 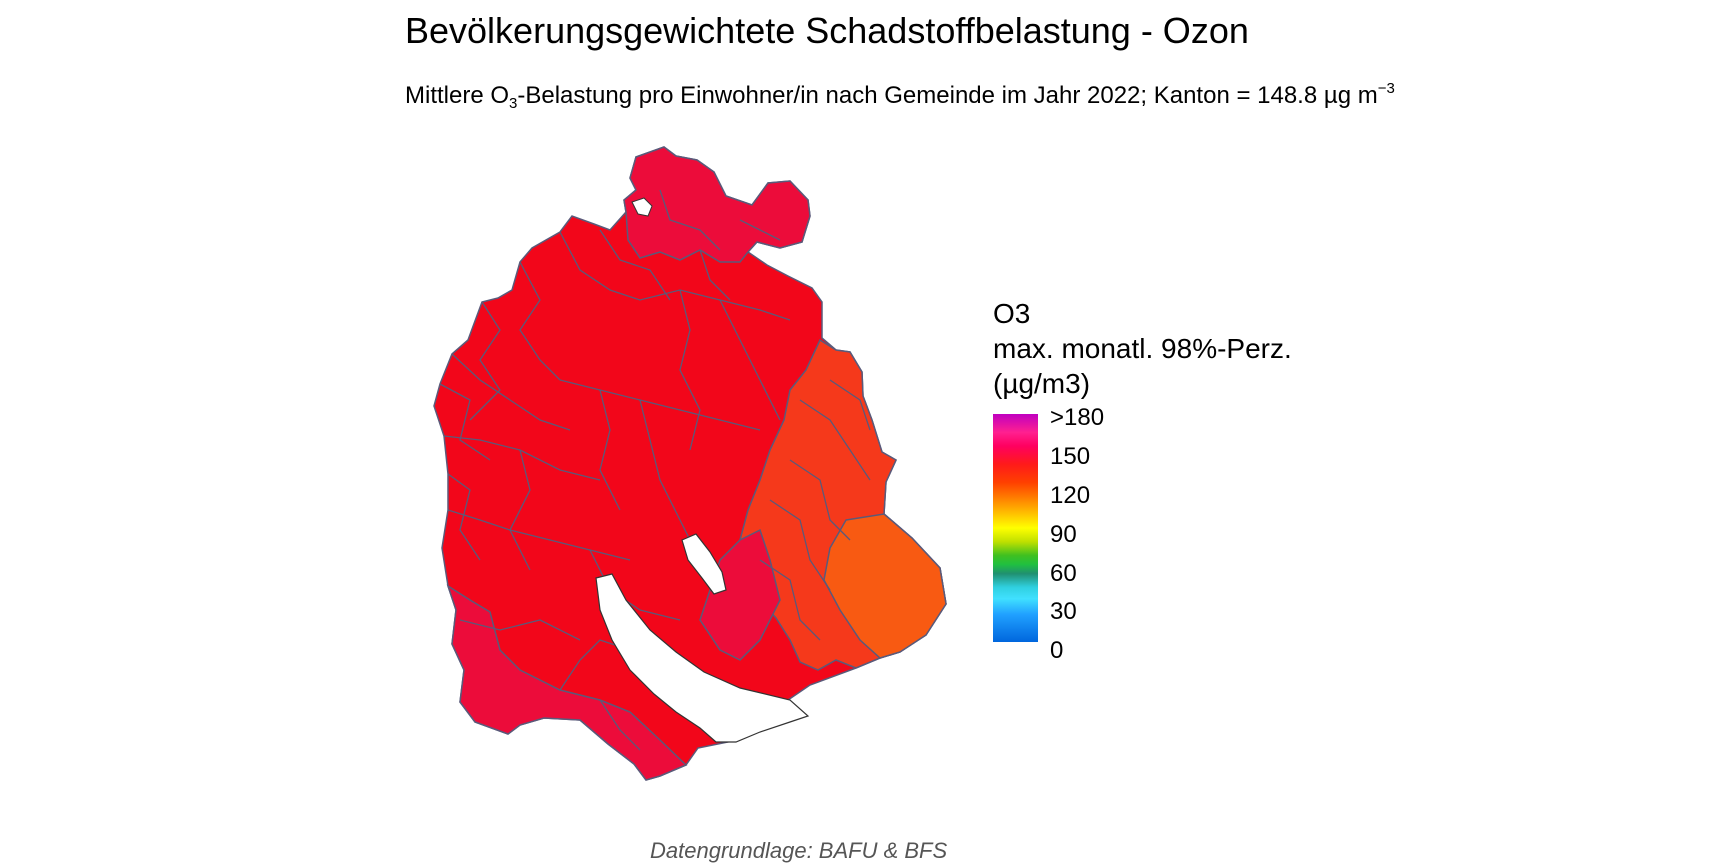 What do you see at coordinates (1070, 456) in the screenshot?
I see `legend-tick: 150` at bounding box center [1070, 456].